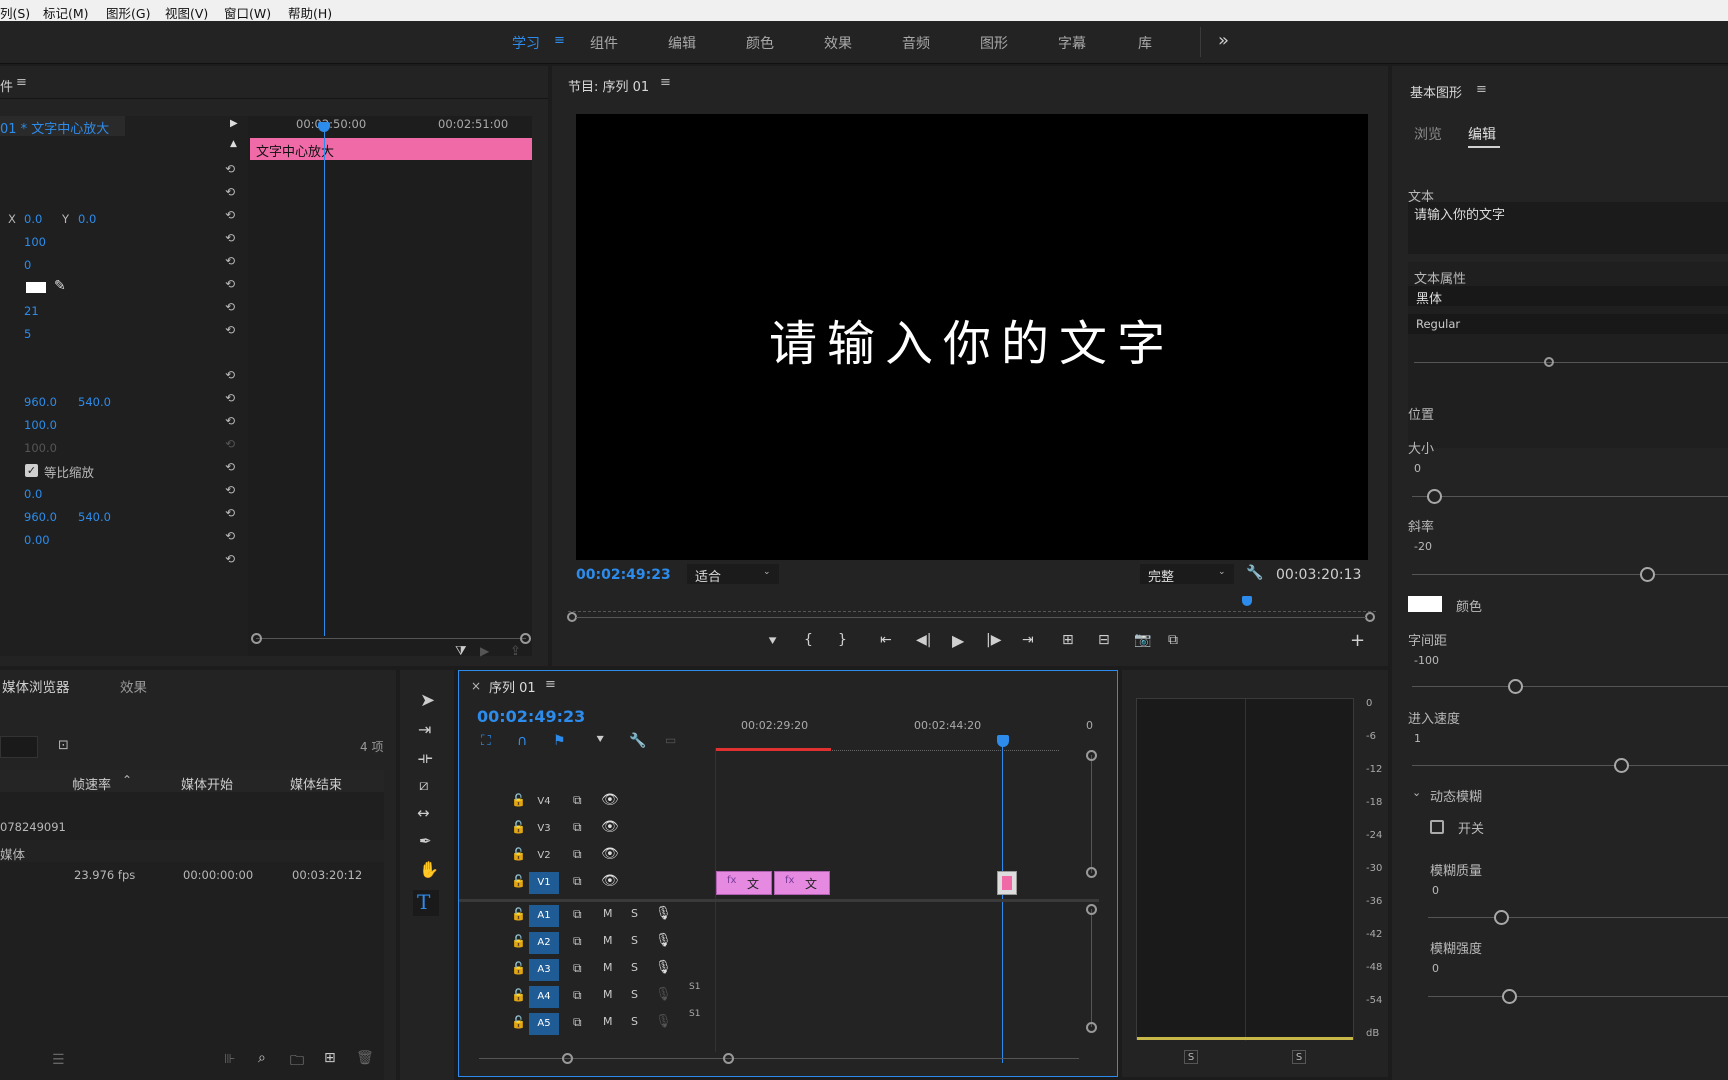  I want to click on ripple-edit-tool-icon: ⟛, so click(425, 758).